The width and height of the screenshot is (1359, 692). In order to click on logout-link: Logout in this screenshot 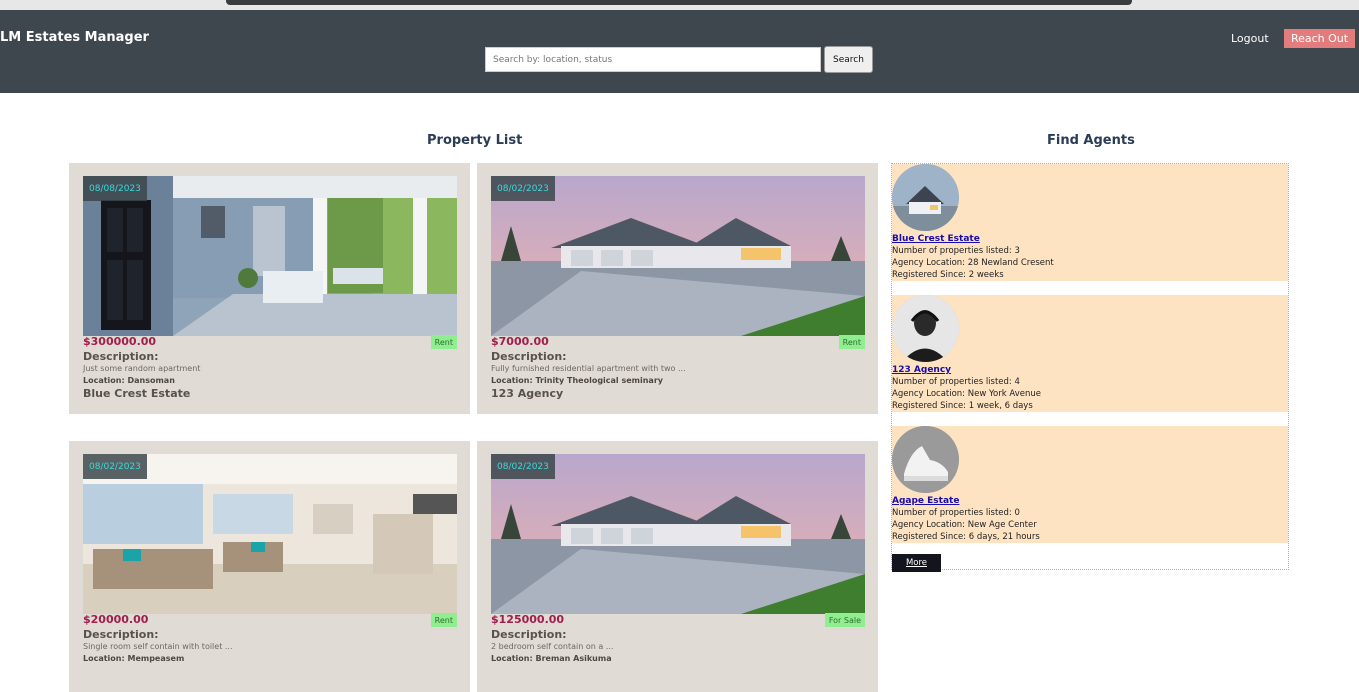, I will do `click(1250, 38)`.